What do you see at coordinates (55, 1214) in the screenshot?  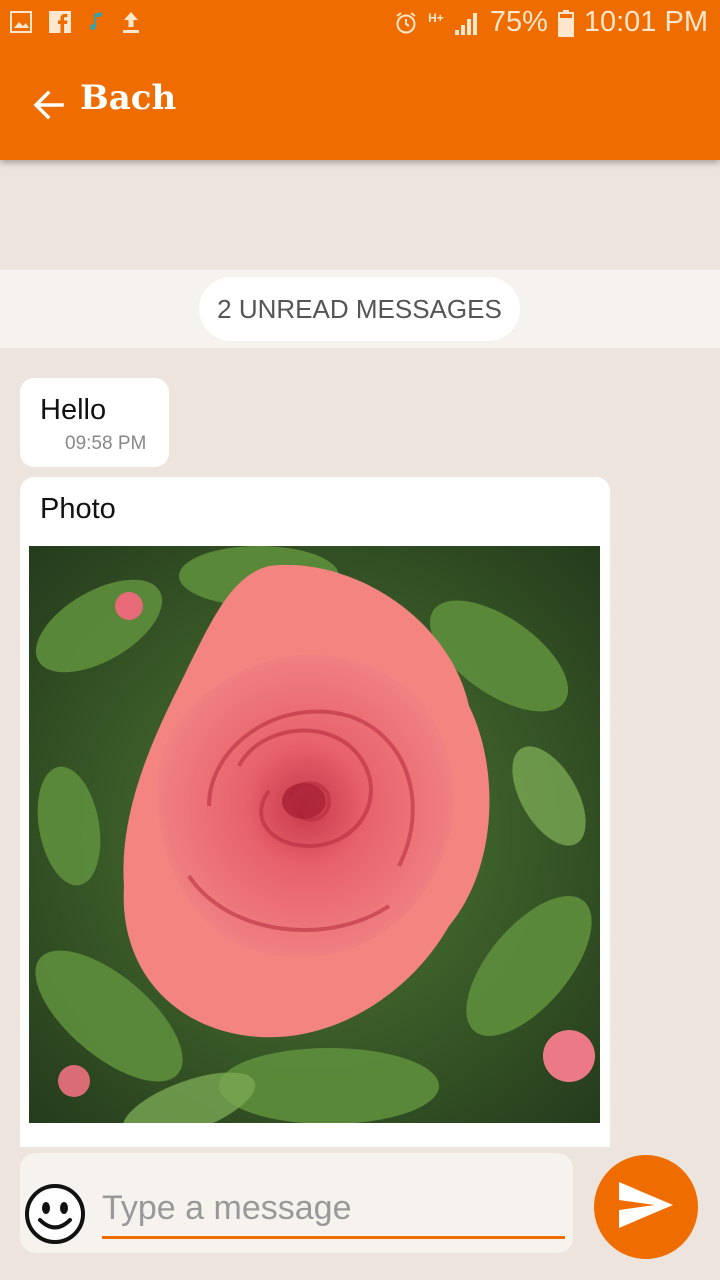 I see `smiley-icon` at bounding box center [55, 1214].